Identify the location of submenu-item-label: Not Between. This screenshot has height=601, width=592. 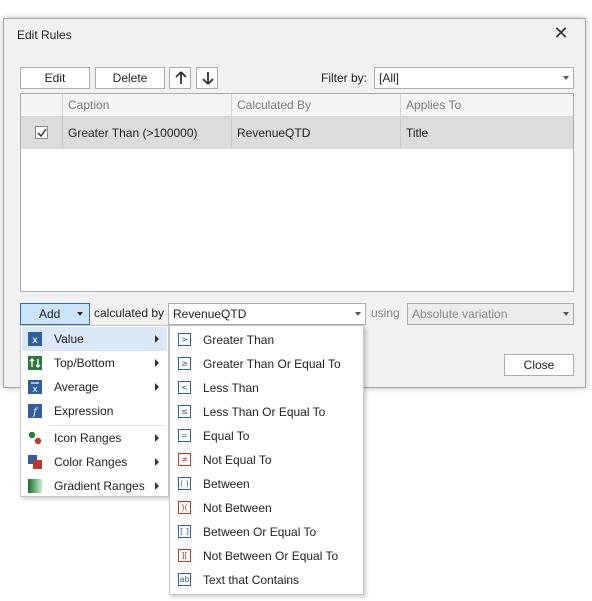
(237, 508).